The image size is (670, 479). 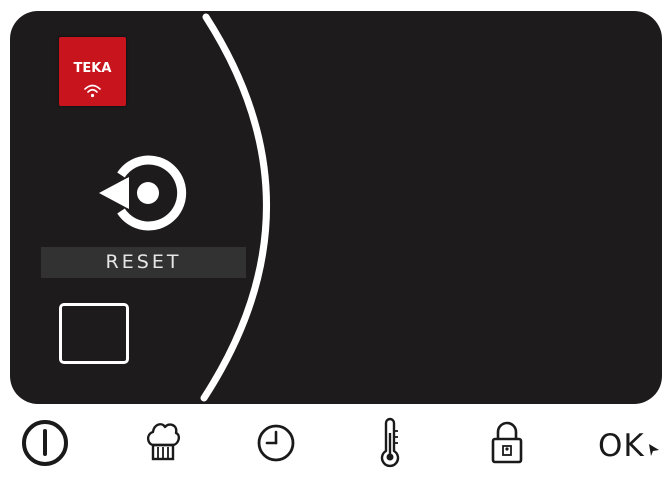 What do you see at coordinates (276, 443) in the screenshot?
I see `clock-icon` at bounding box center [276, 443].